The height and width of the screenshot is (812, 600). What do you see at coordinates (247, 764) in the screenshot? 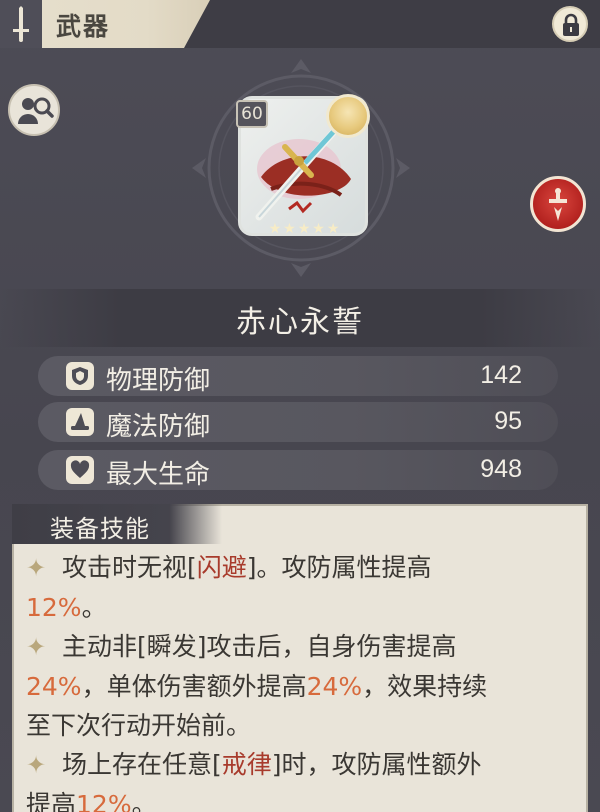
I see `skill-keyword: 戒律` at bounding box center [247, 764].